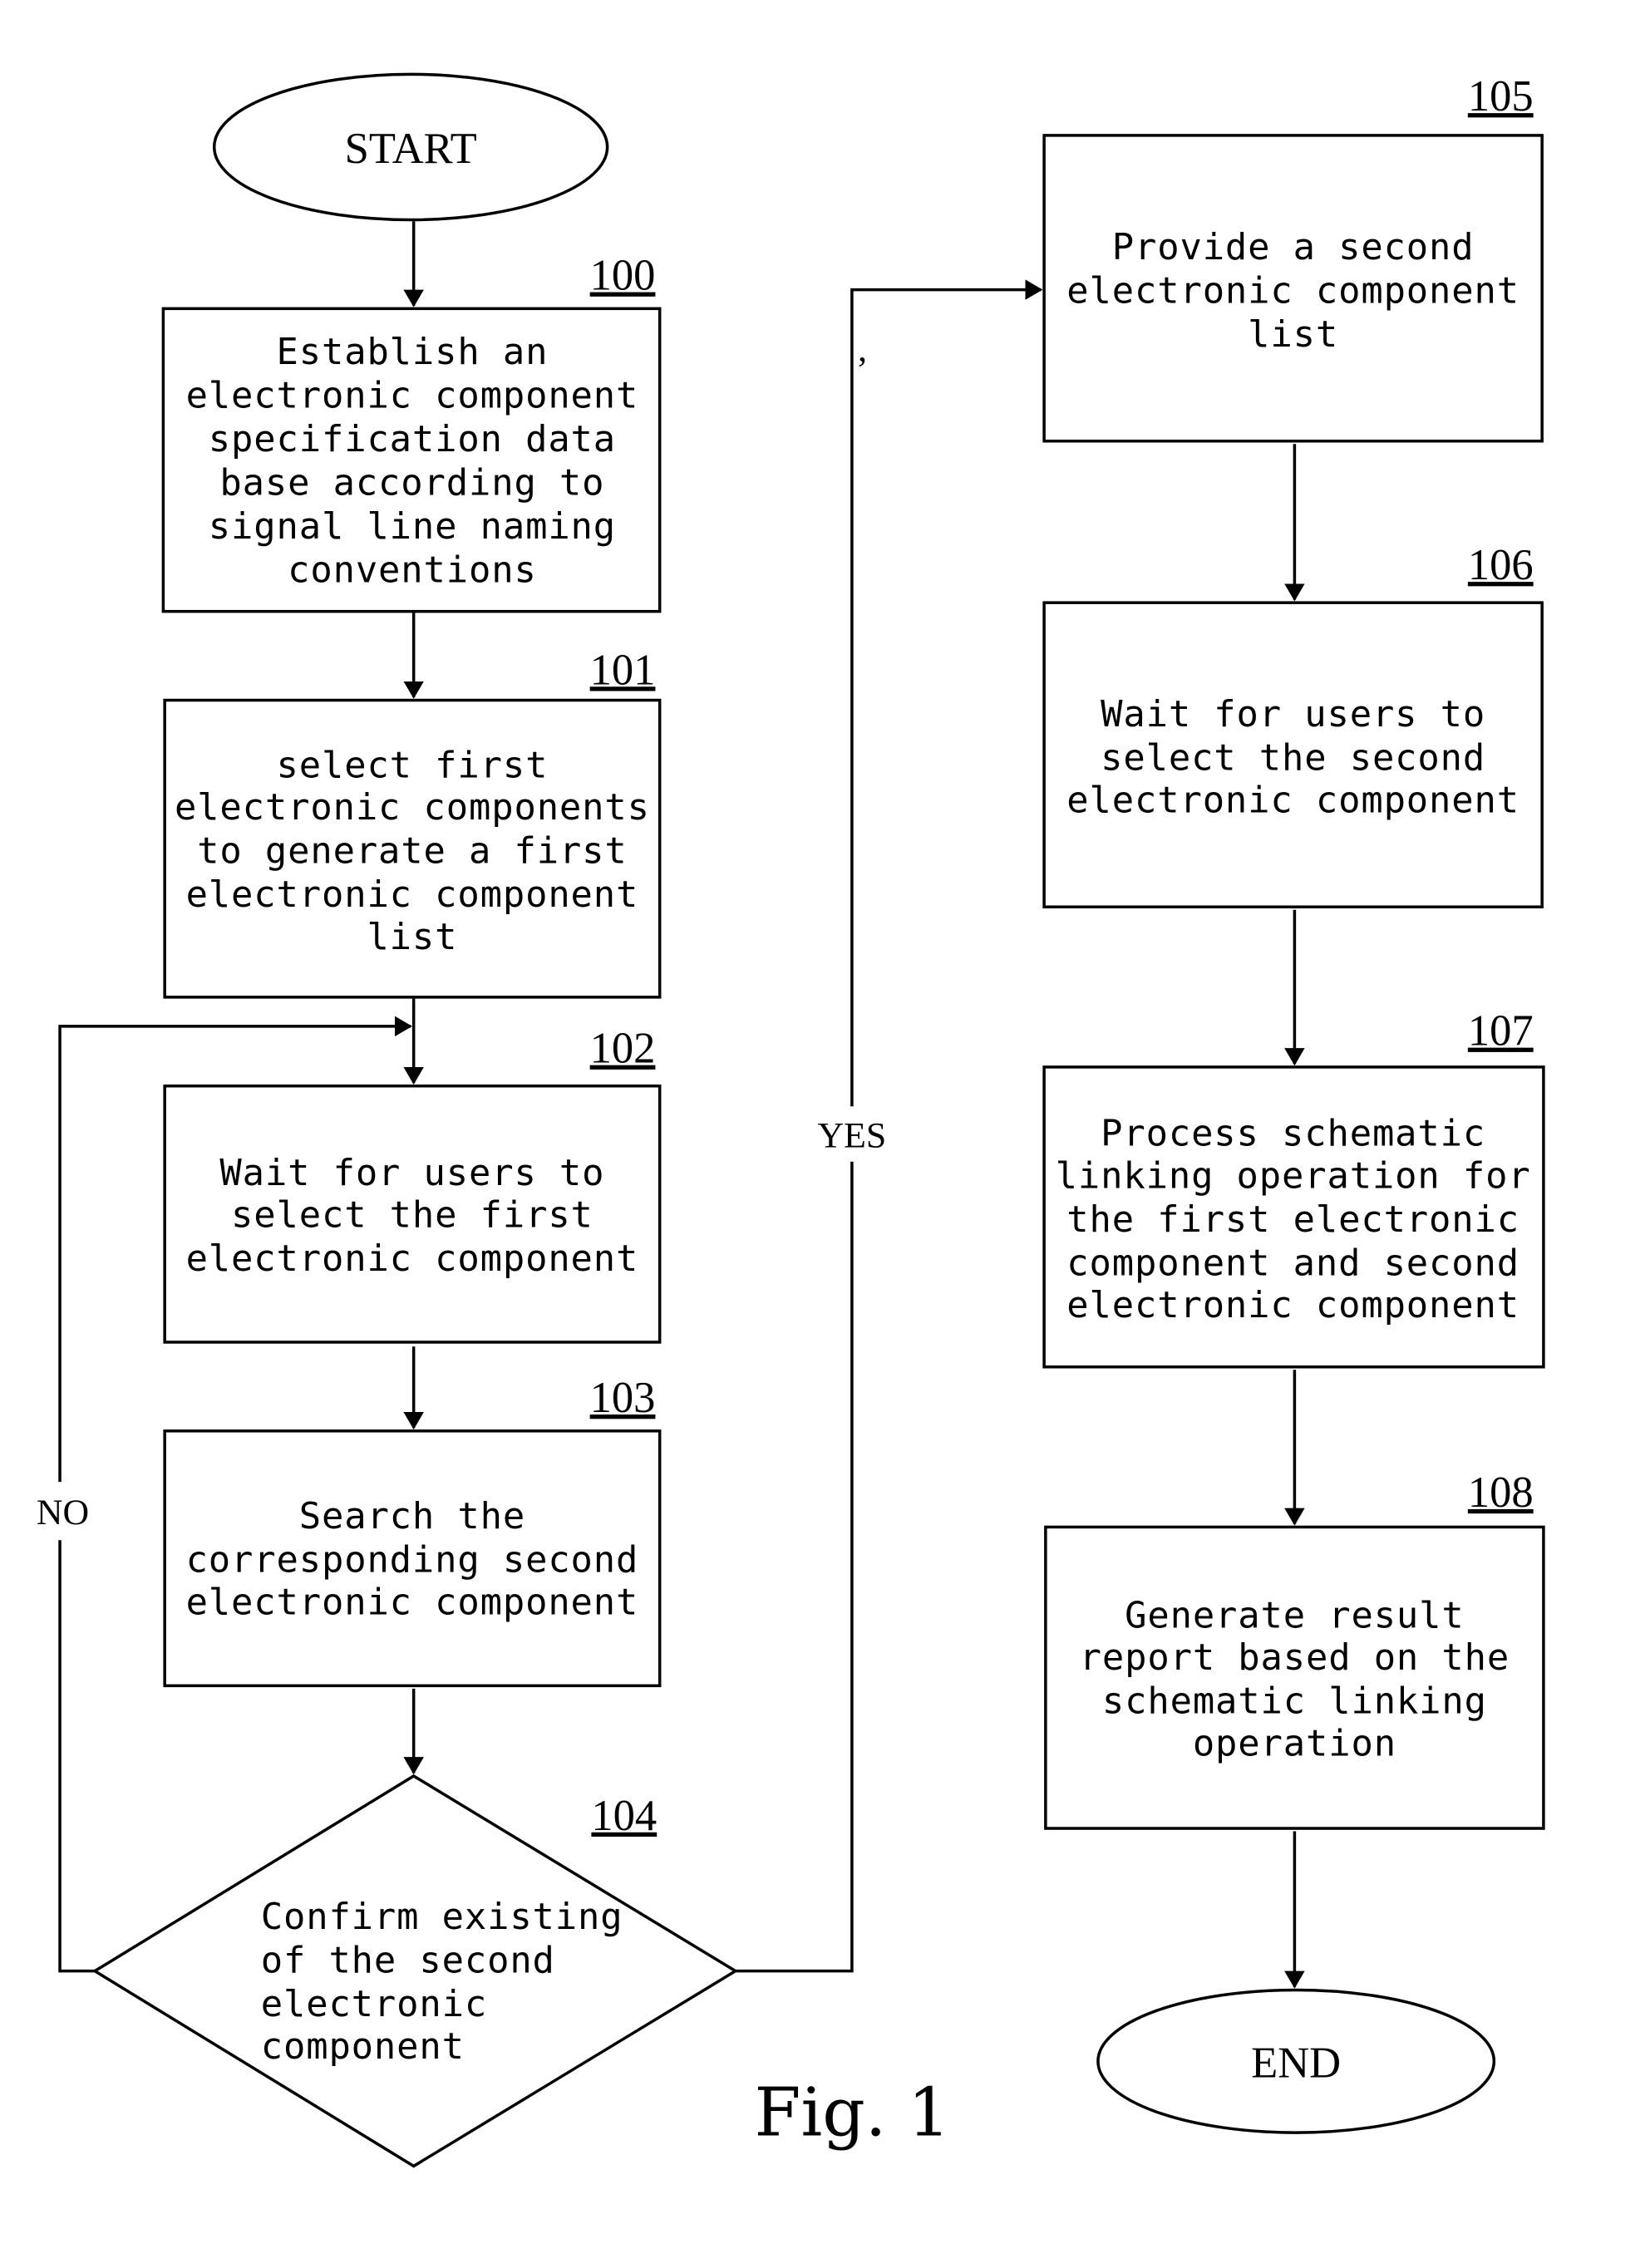 The image size is (1650, 2268). I want to click on step-text: select the first, so click(413, 1215).